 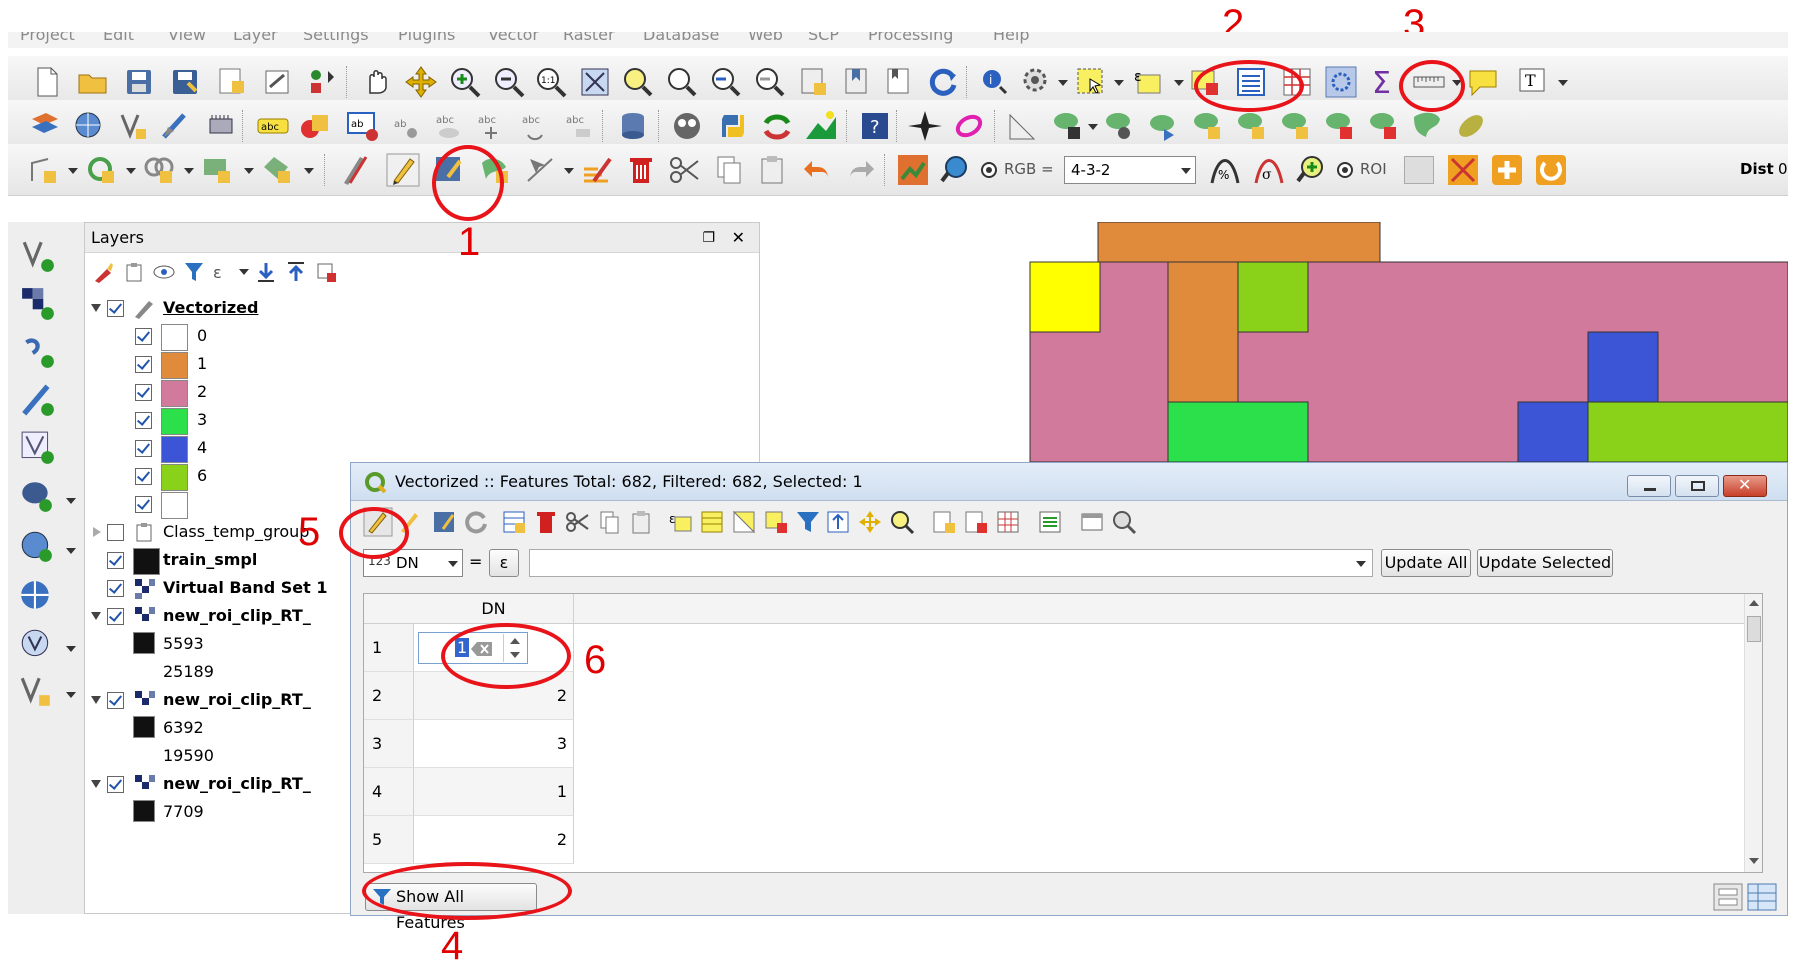 I want to click on ellipse-icon, so click(x=969, y=126).